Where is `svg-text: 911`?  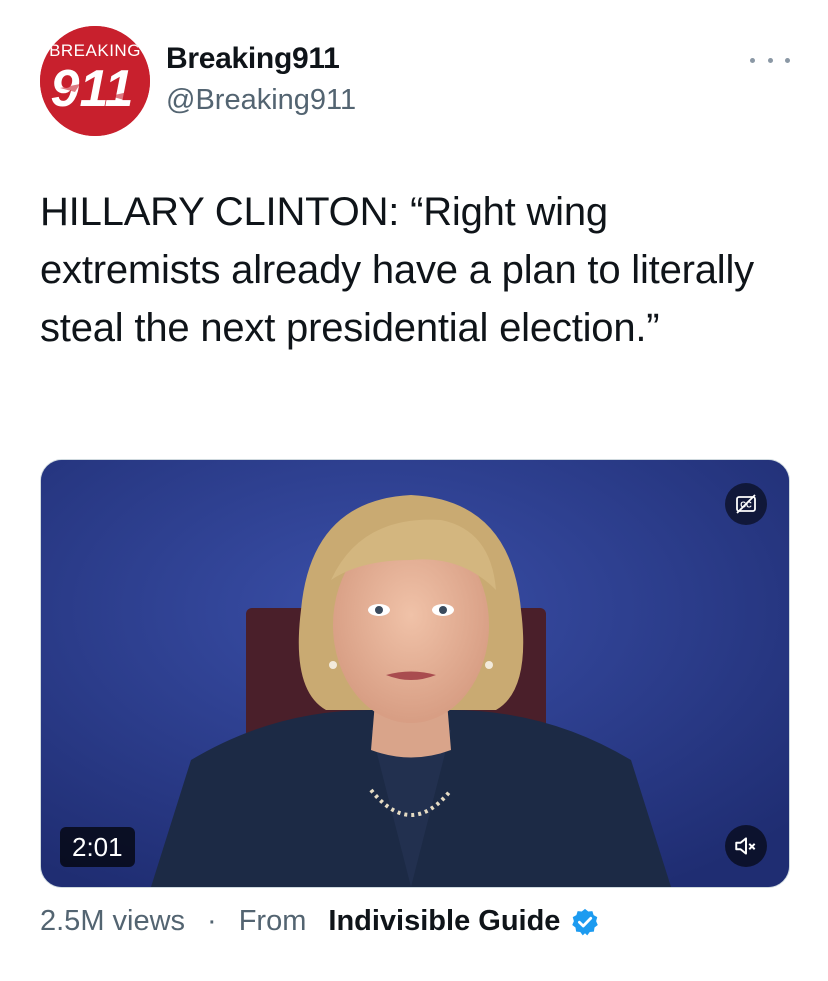
svg-text: 911 is located at coordinates (92, 89).